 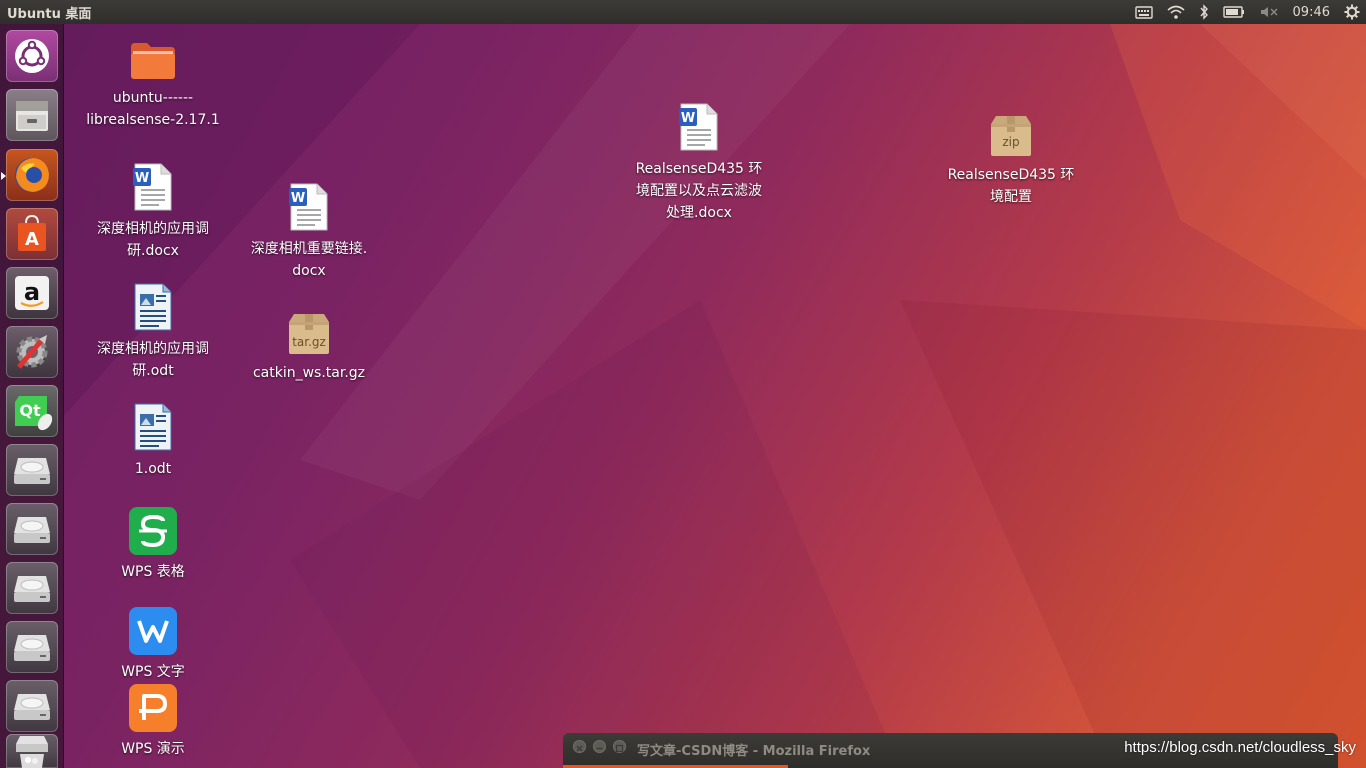 I want to click on desktop-icon-odt: 深度相机的应用调 研.odt, so click(x=153, y=332).